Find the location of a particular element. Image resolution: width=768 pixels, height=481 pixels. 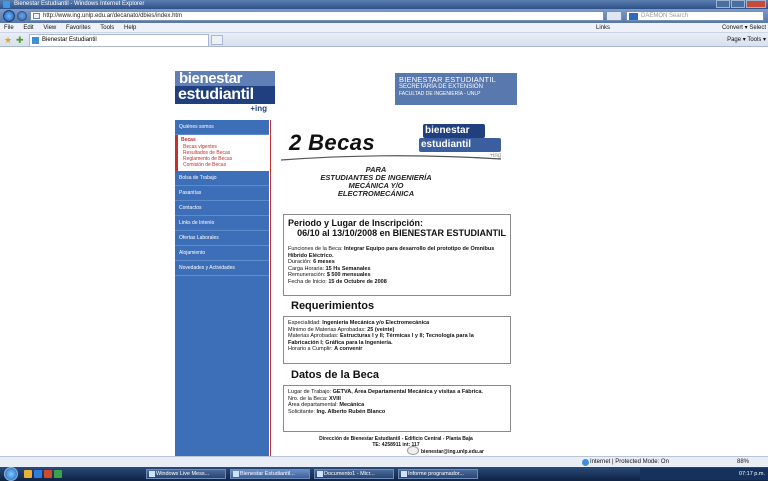

search-input: DAEMON Search is located at coordinates (695, 16).